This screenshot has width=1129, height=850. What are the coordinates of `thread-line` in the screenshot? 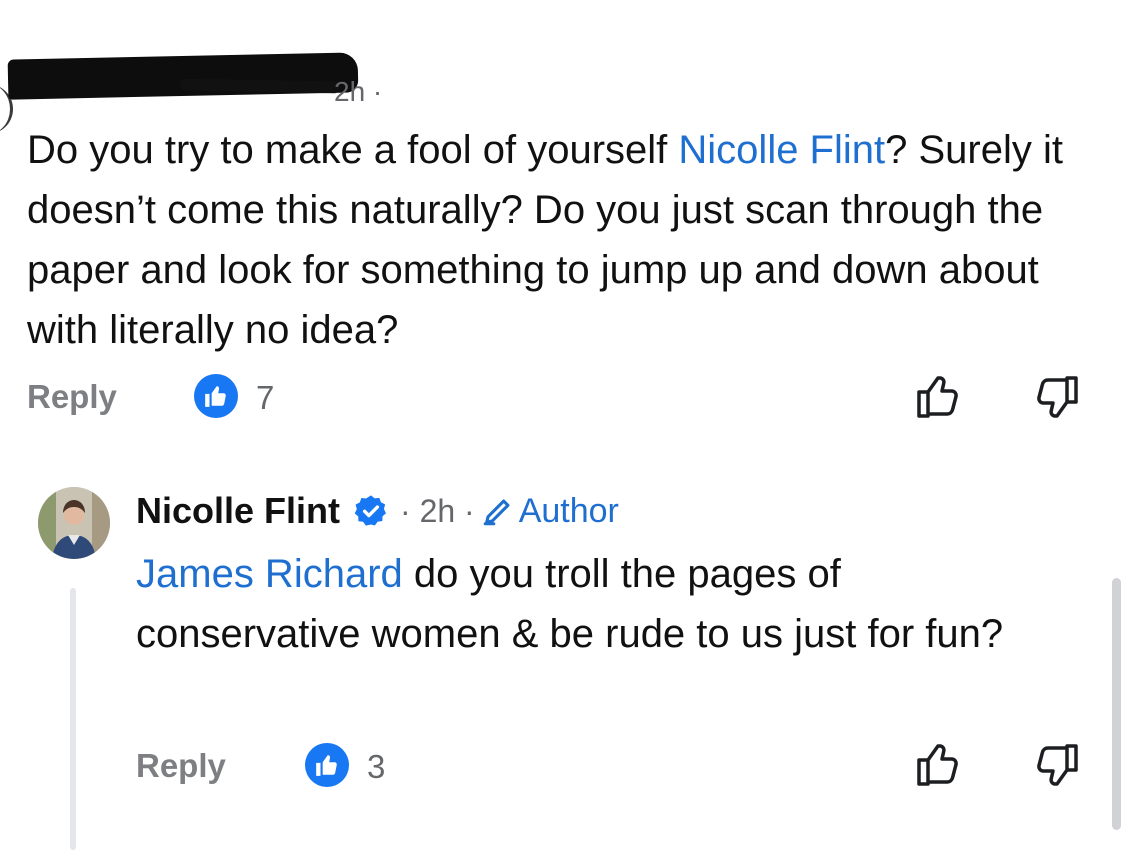 It's located at (73, 719).